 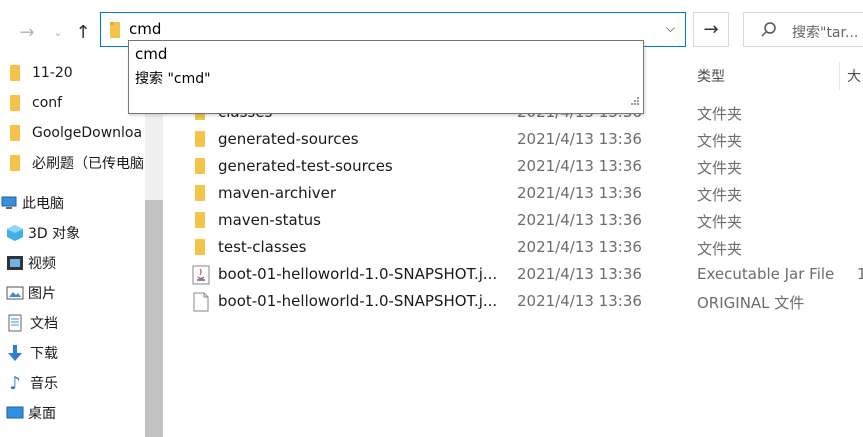 I want to click on java-jar-icon, so click(x=201, y=277).